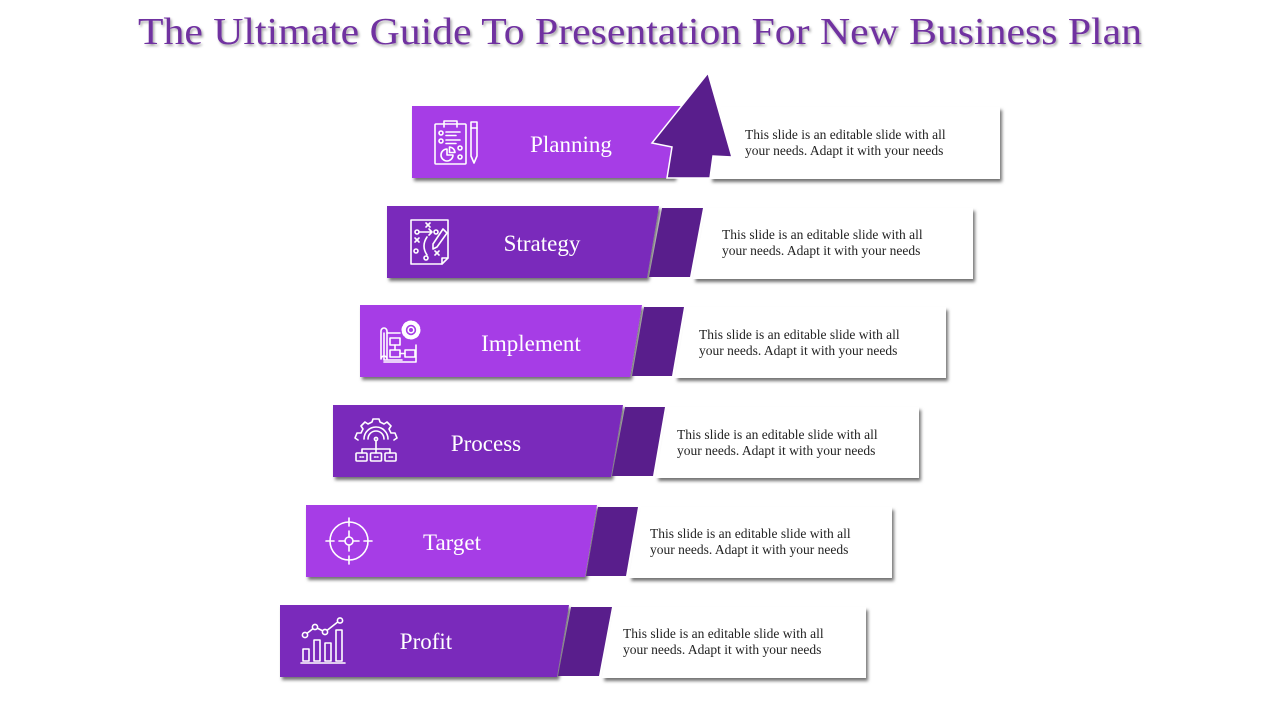  Describe the element at coordinates (486, 443) in the screenshot. I see `step-label: Process` at that location.